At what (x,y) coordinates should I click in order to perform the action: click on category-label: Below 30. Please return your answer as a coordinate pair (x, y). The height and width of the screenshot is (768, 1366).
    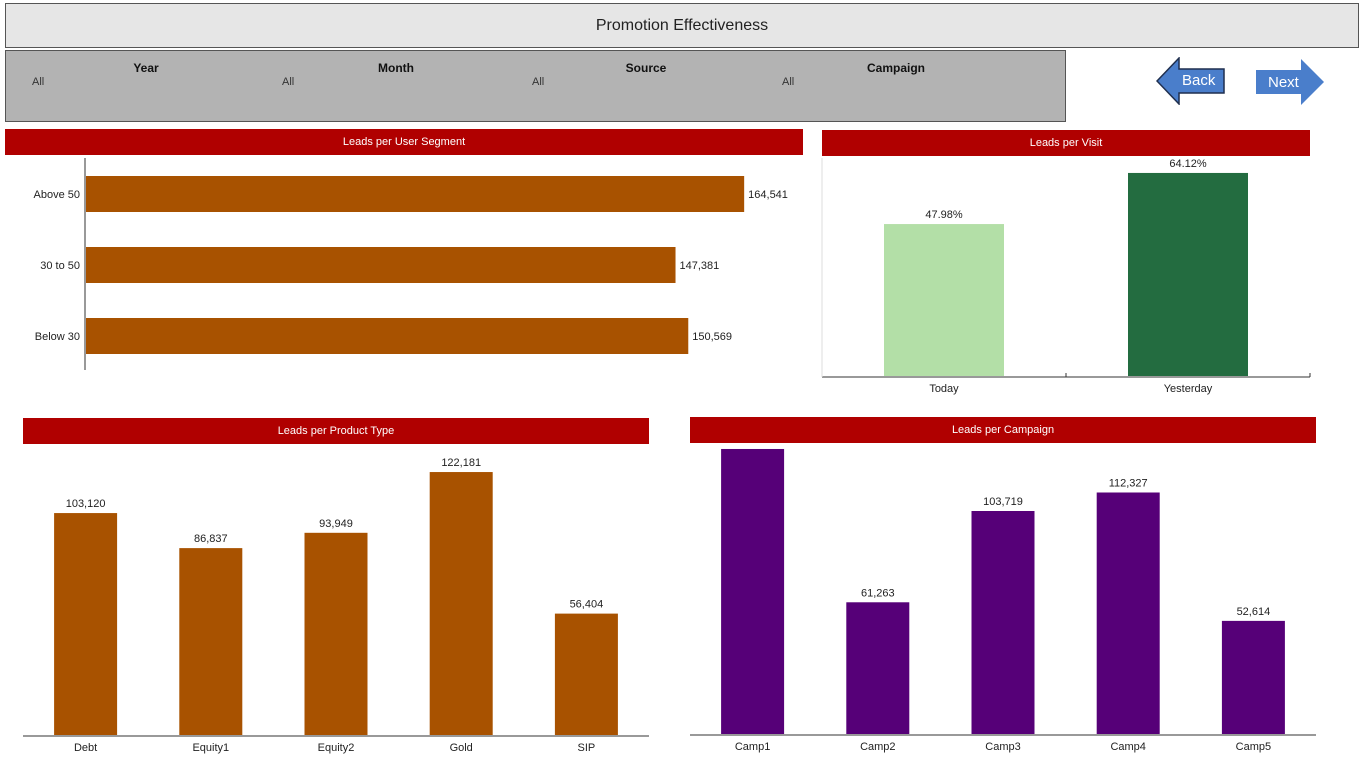
    Looking at the image, I should click on (57, 337).